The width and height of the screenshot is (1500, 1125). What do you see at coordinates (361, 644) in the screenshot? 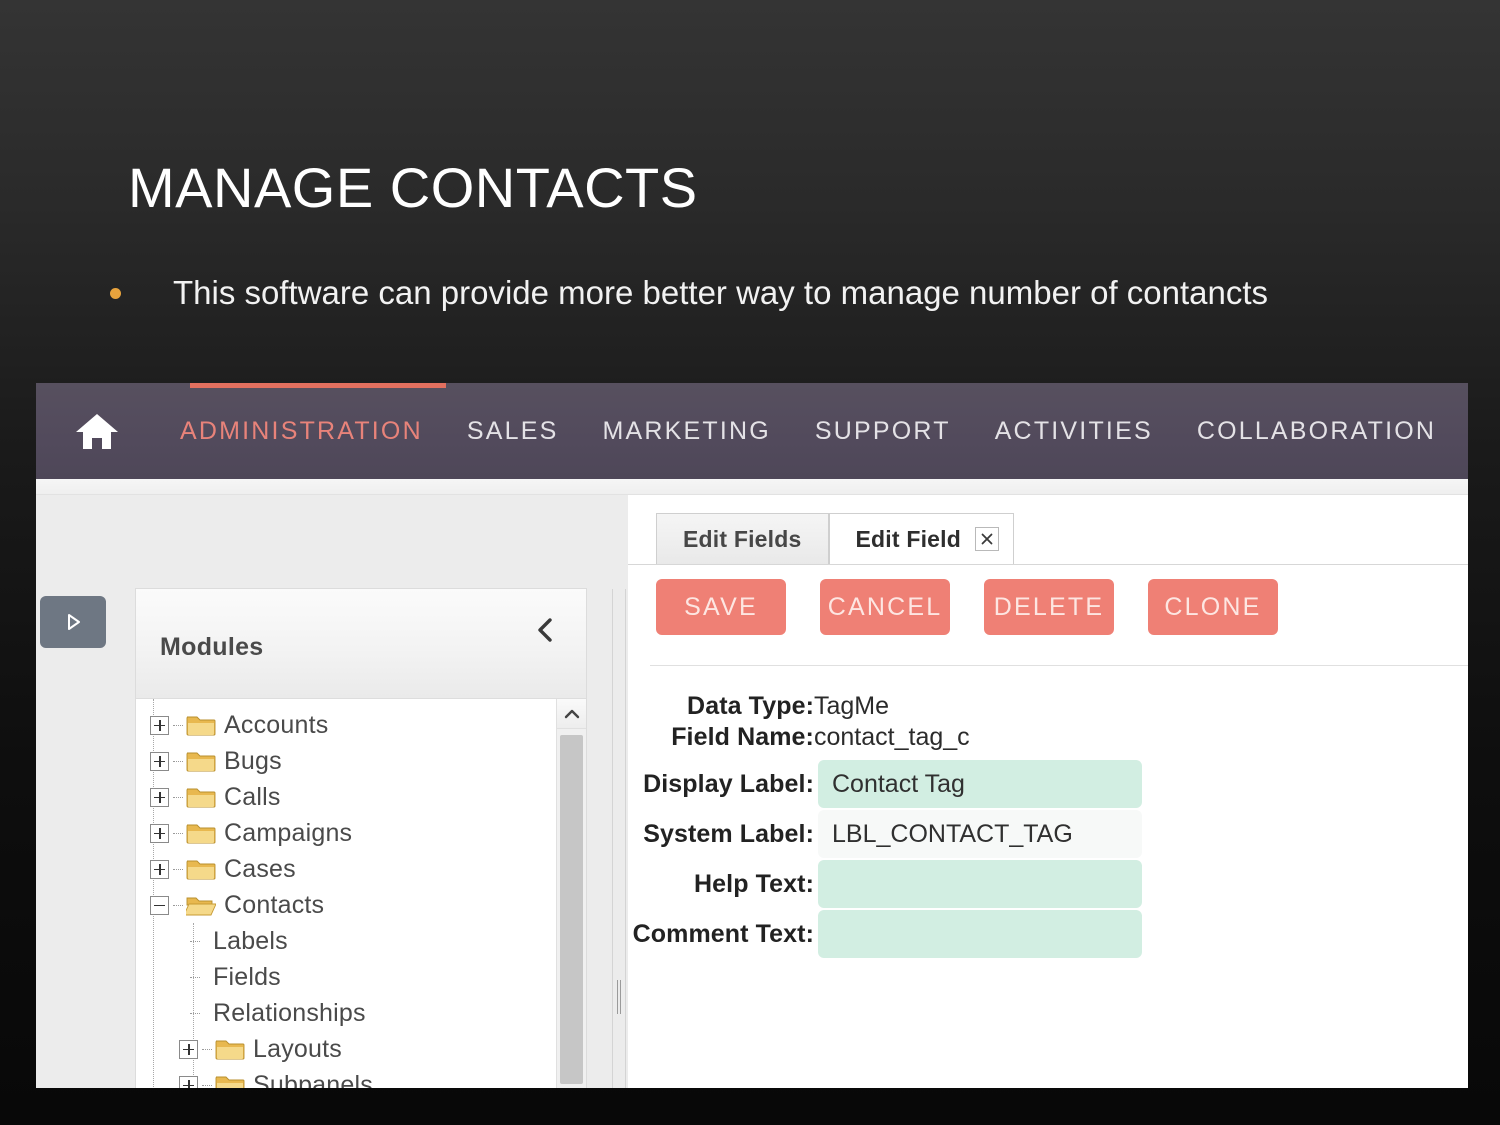
I see `modules-panel-header: Modules` at bounding box center [361, 644].